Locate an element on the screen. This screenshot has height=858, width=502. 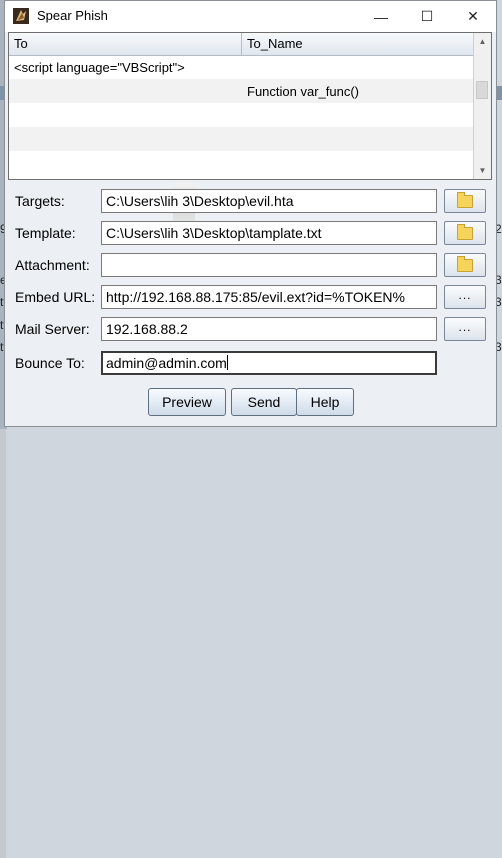
app-icon is located at coordinates (21, 16).